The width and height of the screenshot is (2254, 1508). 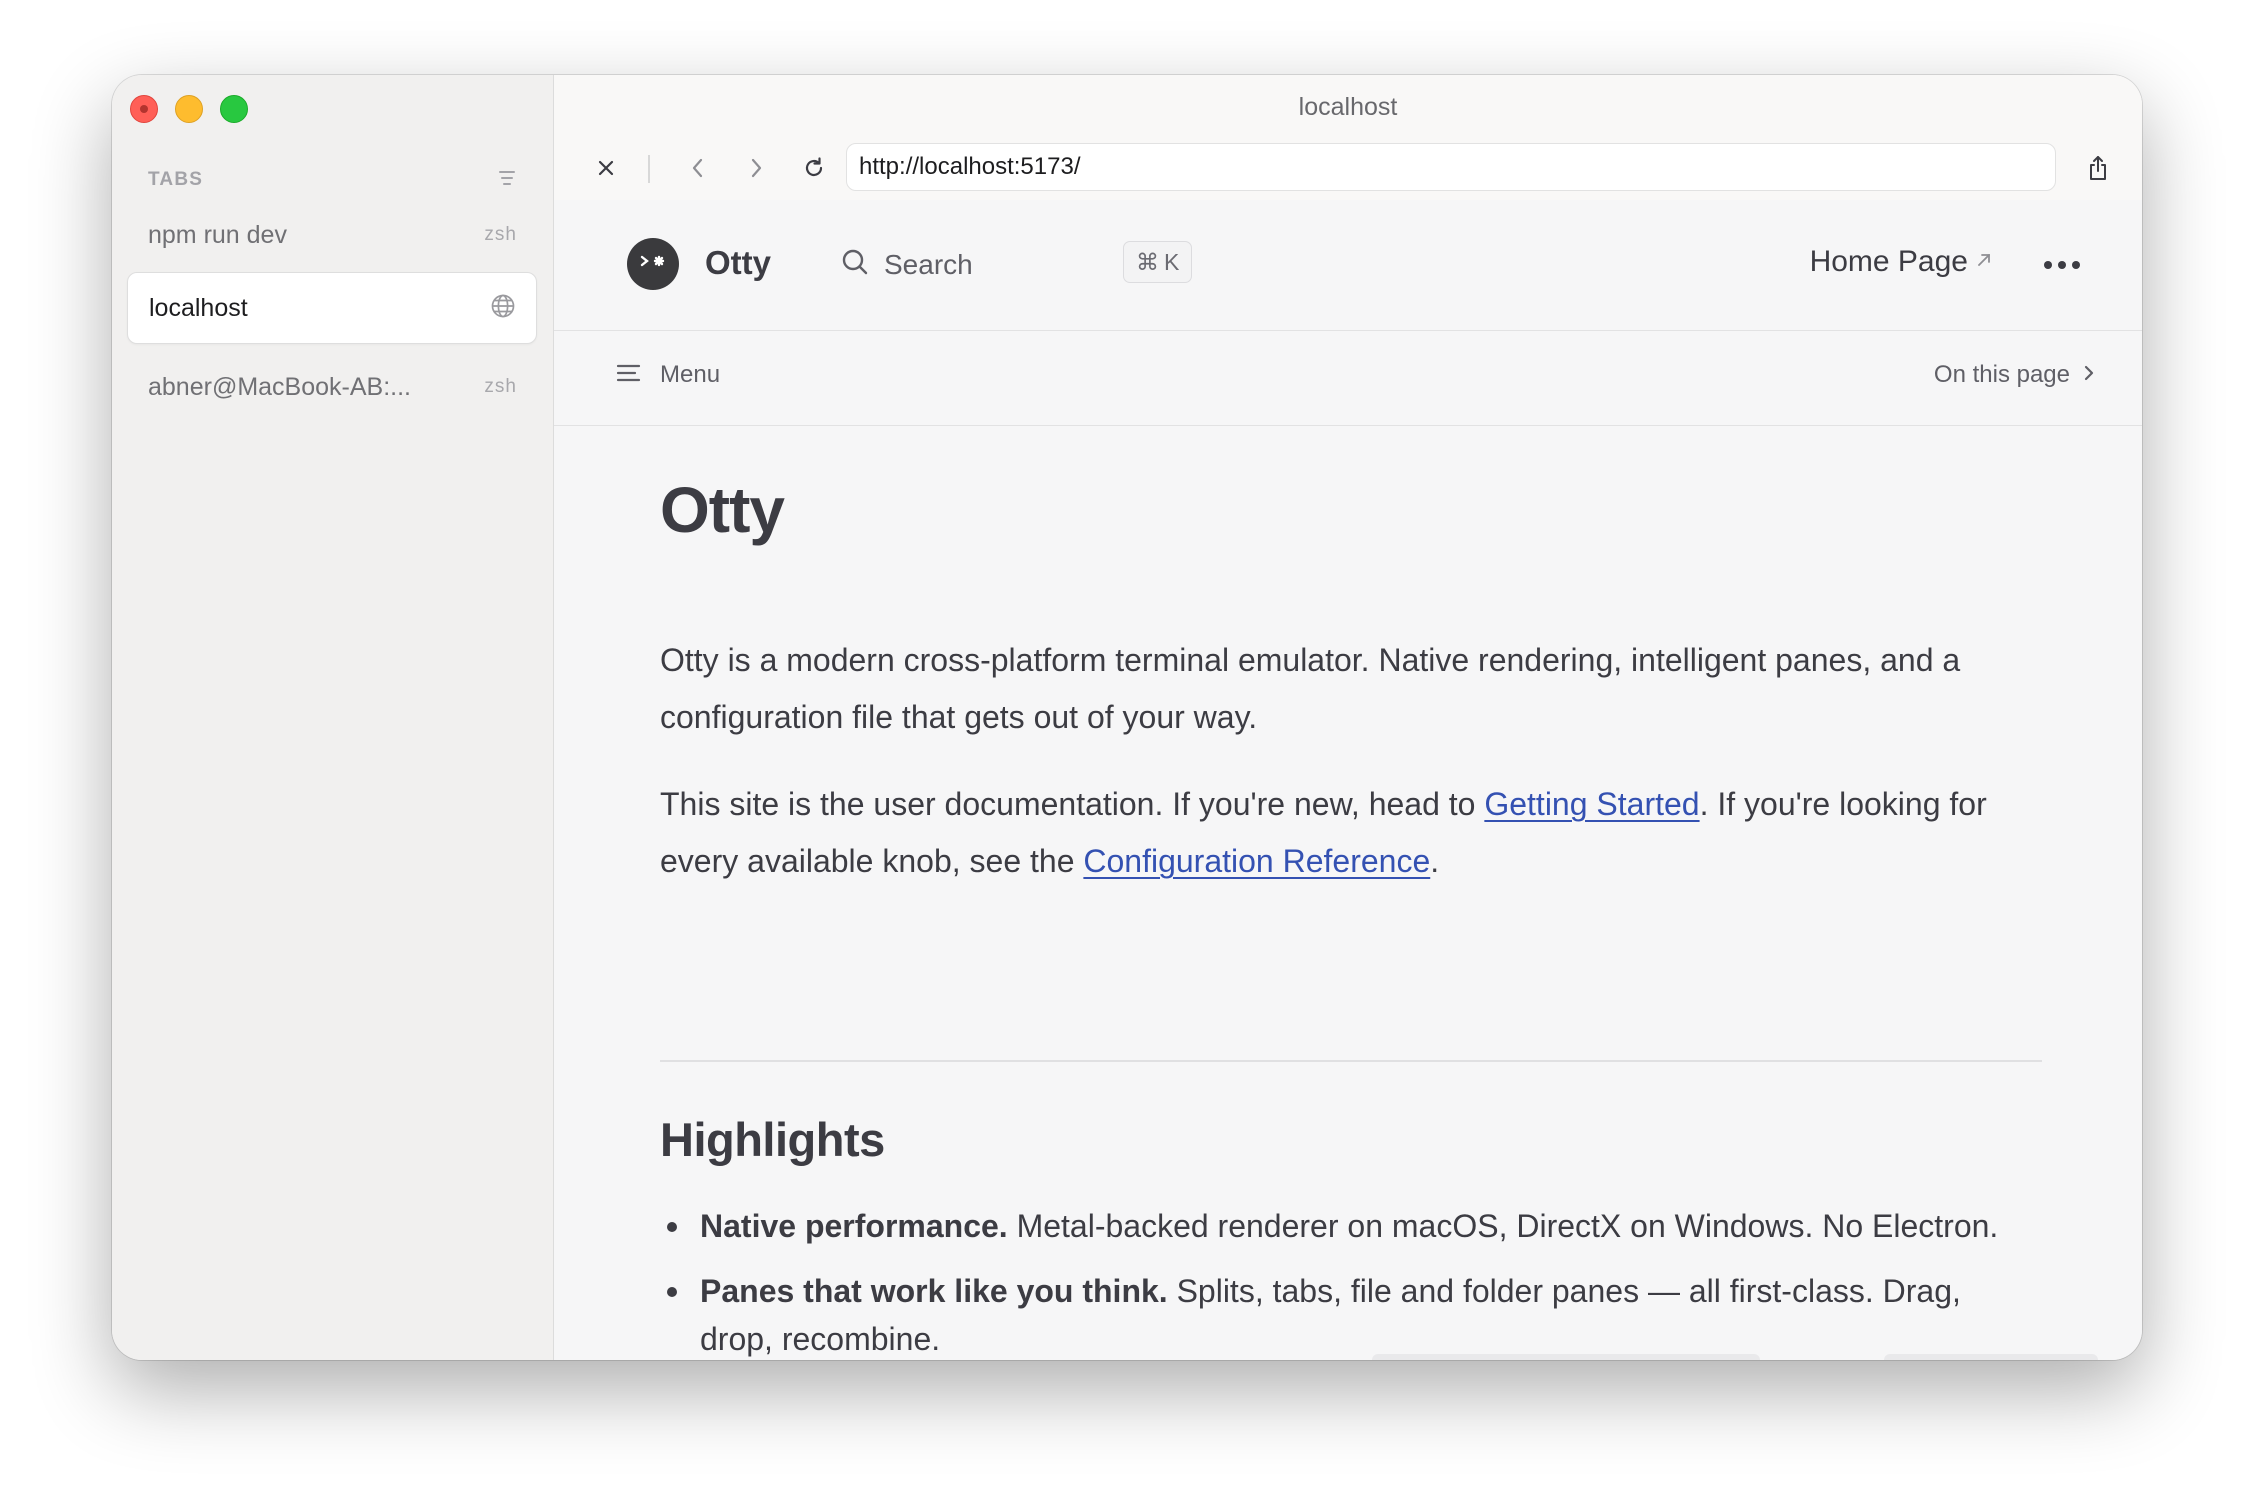 I want to click on tabs-label: TABS, so click(x=176, y=179).